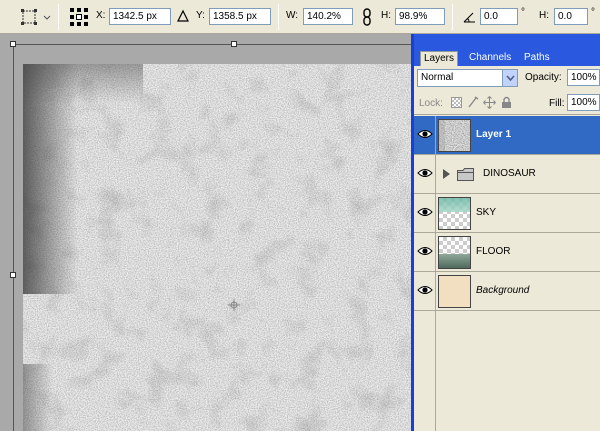 The height and width of the screenshot is (431, 600). I want to click on maintain-aspect-ratio-button, so click(367, 17).